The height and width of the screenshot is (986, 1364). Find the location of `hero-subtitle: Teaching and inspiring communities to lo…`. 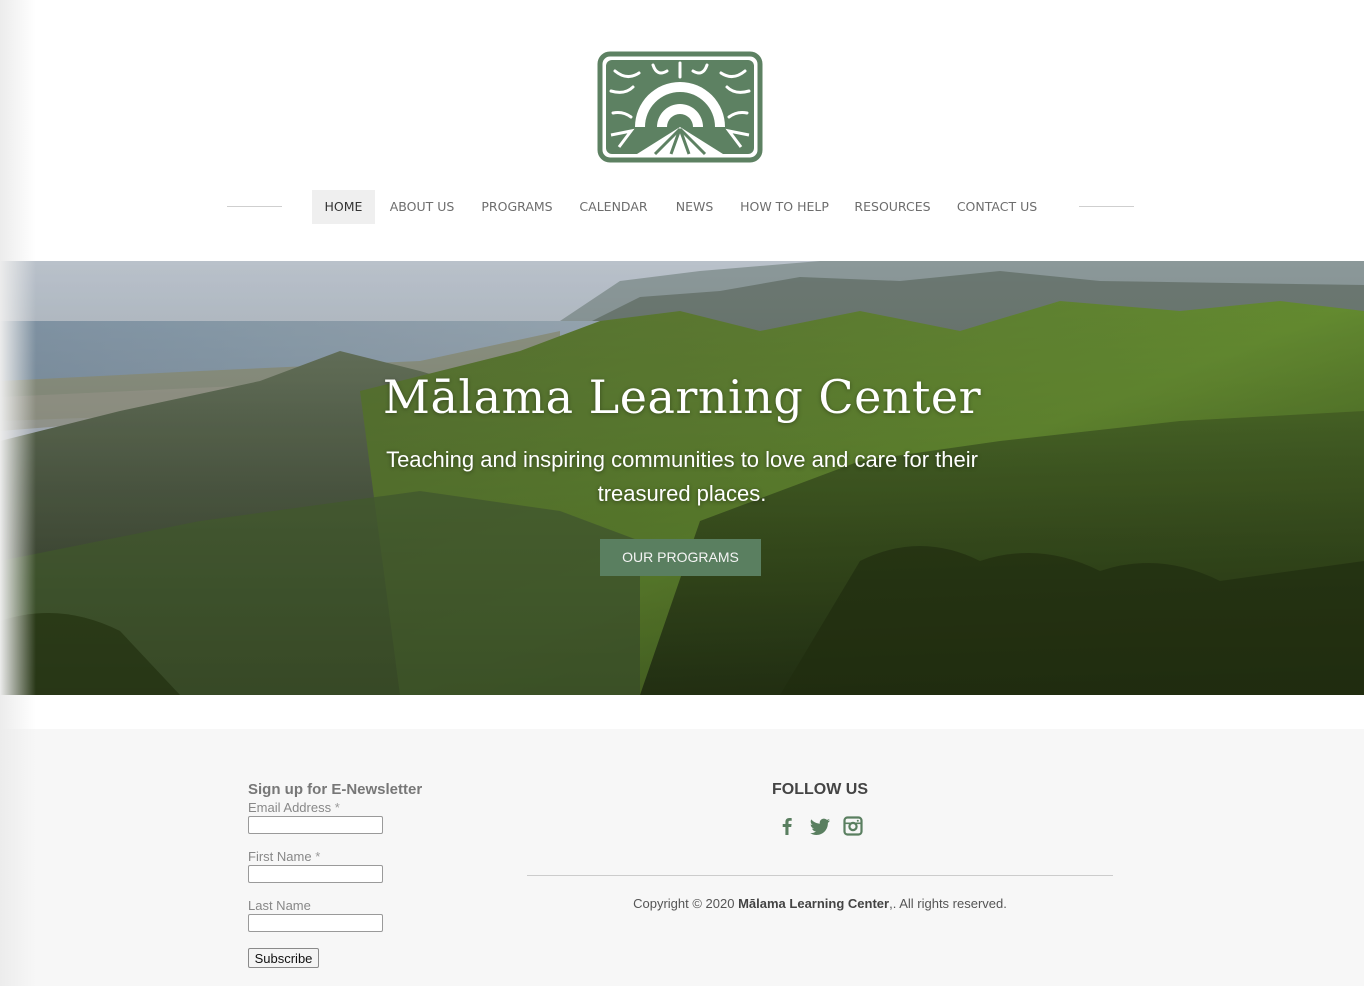

hero-subtitle: Teaching and inspiring communities to lo… is located at coordinates (682, 476).